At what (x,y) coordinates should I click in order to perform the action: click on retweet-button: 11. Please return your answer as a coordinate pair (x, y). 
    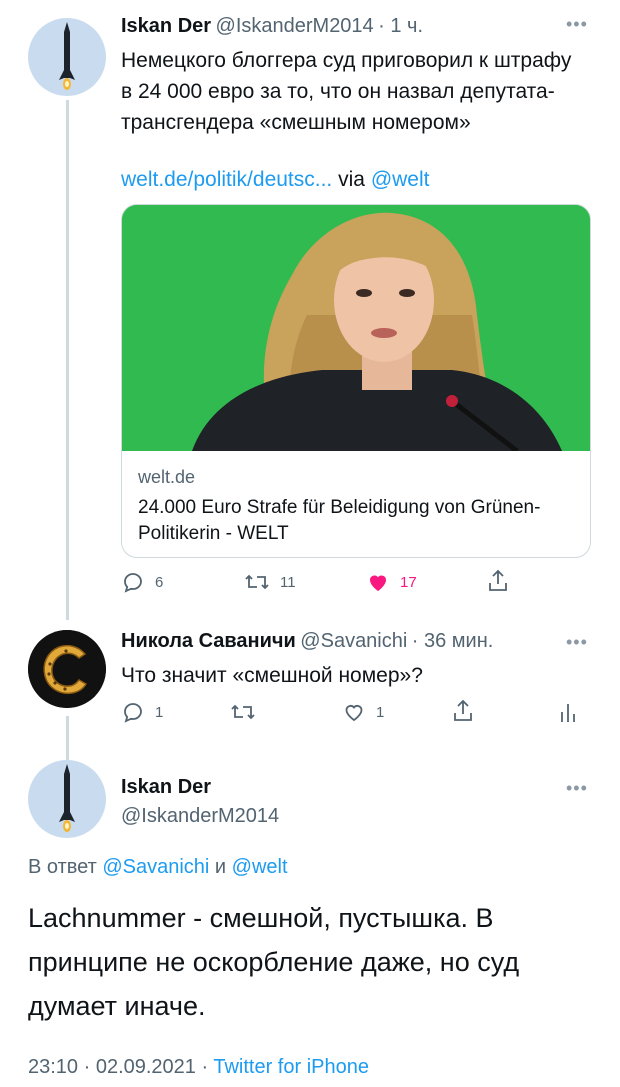
    Looking at the image, I should click on (270, 582).